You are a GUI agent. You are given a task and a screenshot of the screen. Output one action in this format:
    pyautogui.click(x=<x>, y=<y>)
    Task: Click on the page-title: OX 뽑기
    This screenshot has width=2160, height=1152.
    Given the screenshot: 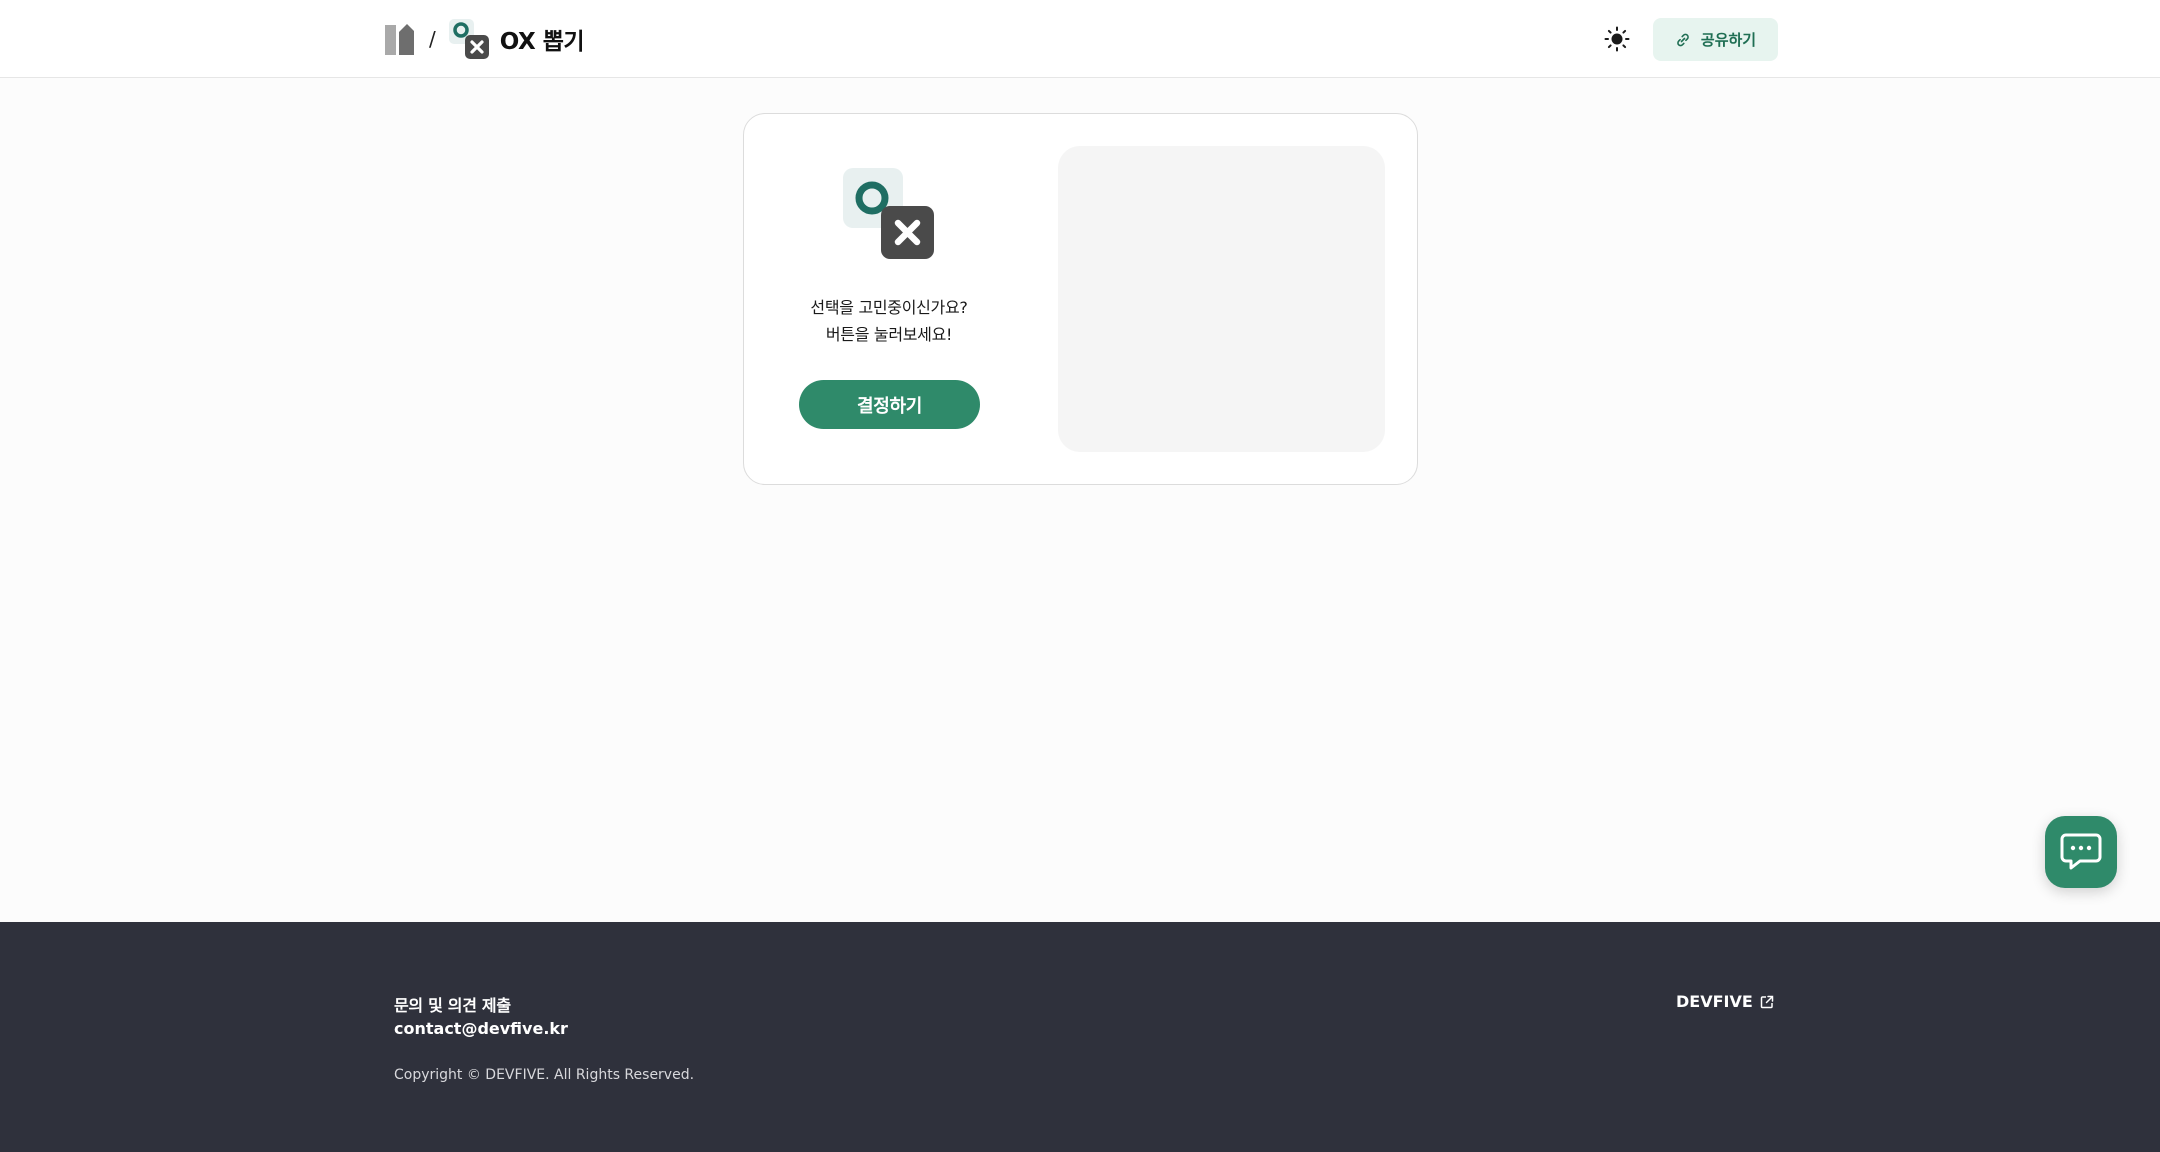 What is the action you would take?
    pyautogui.click(x=542, y=42)
    